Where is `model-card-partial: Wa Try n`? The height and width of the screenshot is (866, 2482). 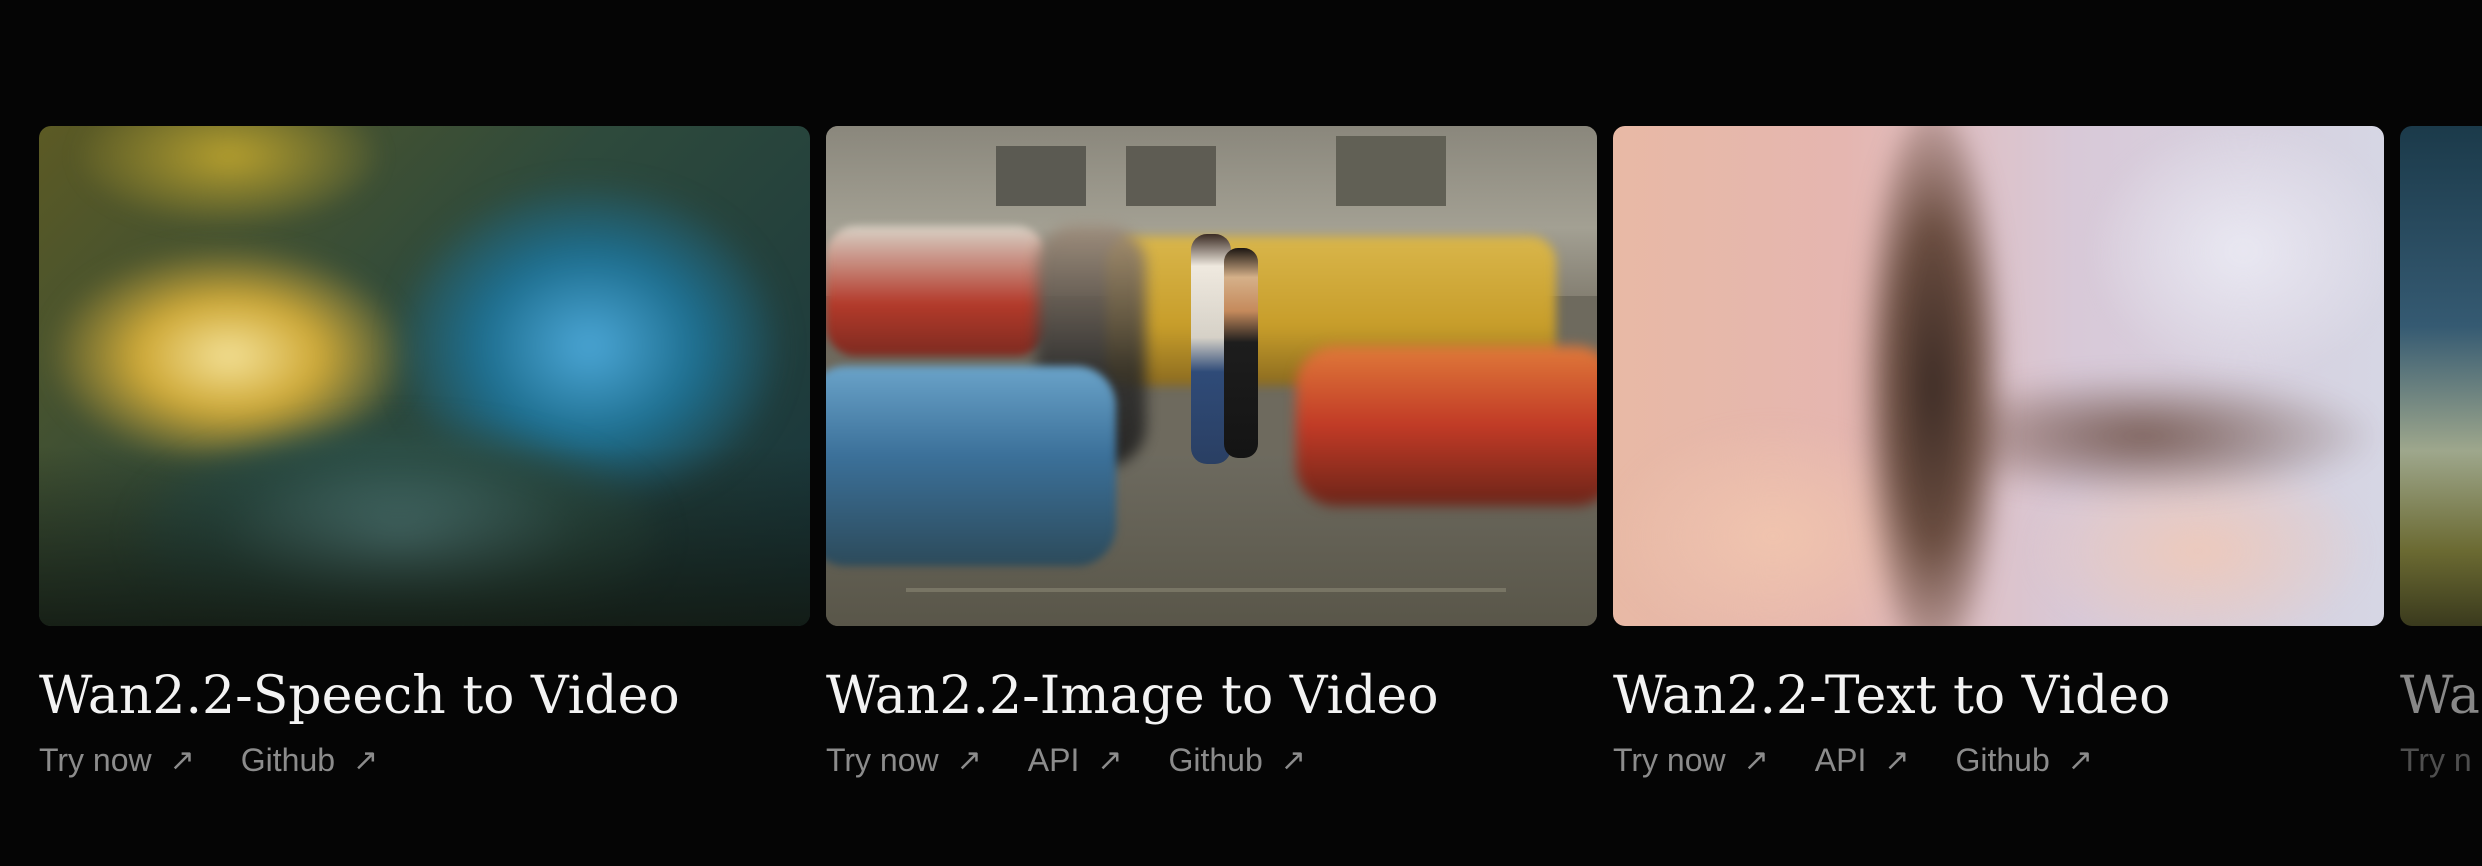
model-card-partial: Wa Try n is located at coordinates (2441, 452).